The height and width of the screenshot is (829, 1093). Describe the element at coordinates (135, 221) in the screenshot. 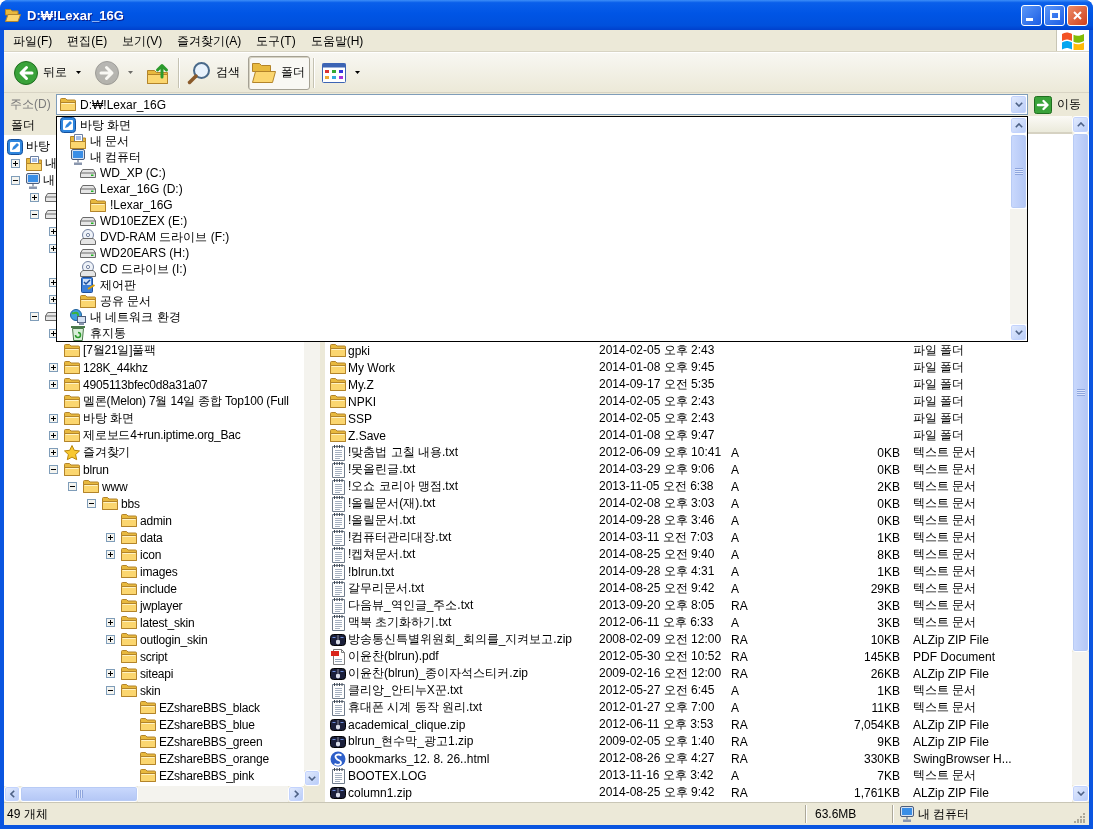

I see `location-item: WD10EZEX (E:)` at that location.